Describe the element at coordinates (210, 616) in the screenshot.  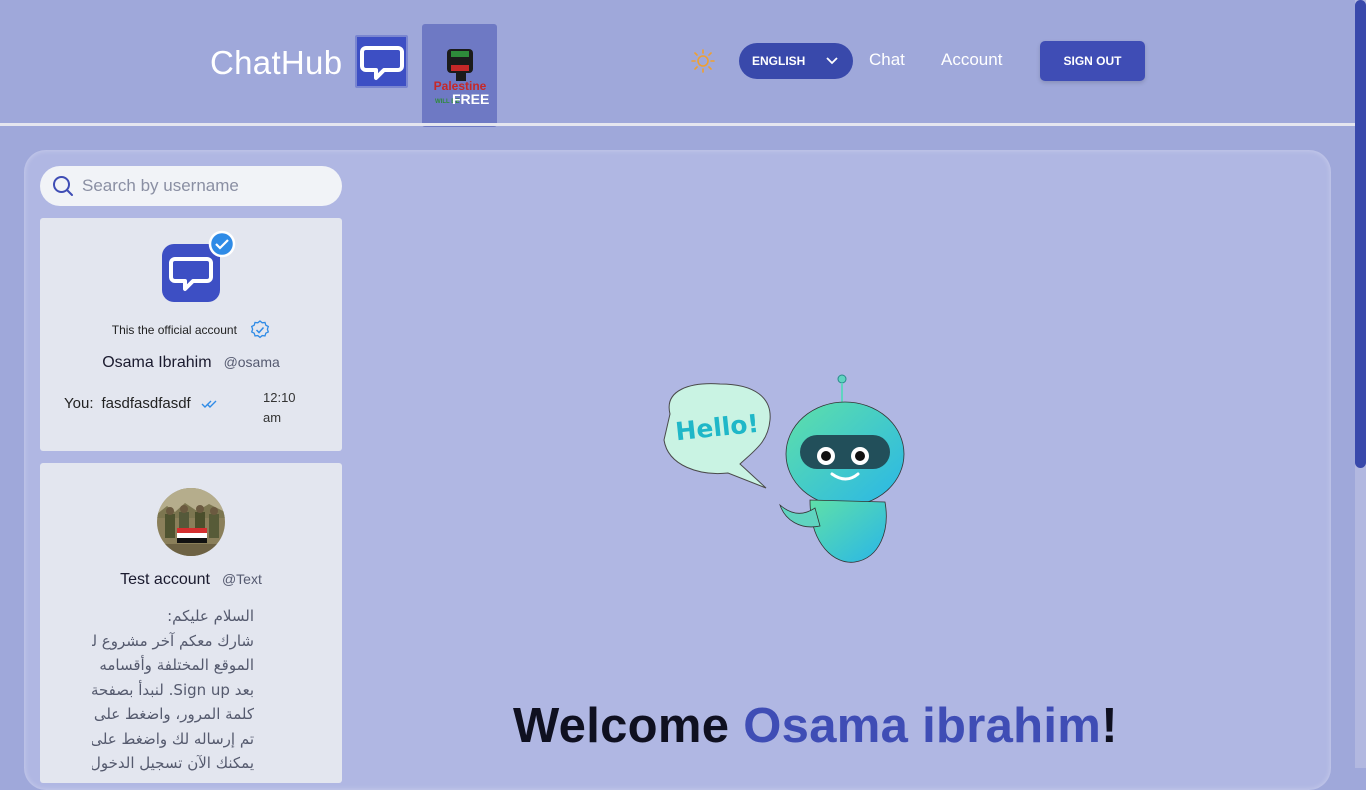
I see `message-line: السلام عليكم:` at that location.